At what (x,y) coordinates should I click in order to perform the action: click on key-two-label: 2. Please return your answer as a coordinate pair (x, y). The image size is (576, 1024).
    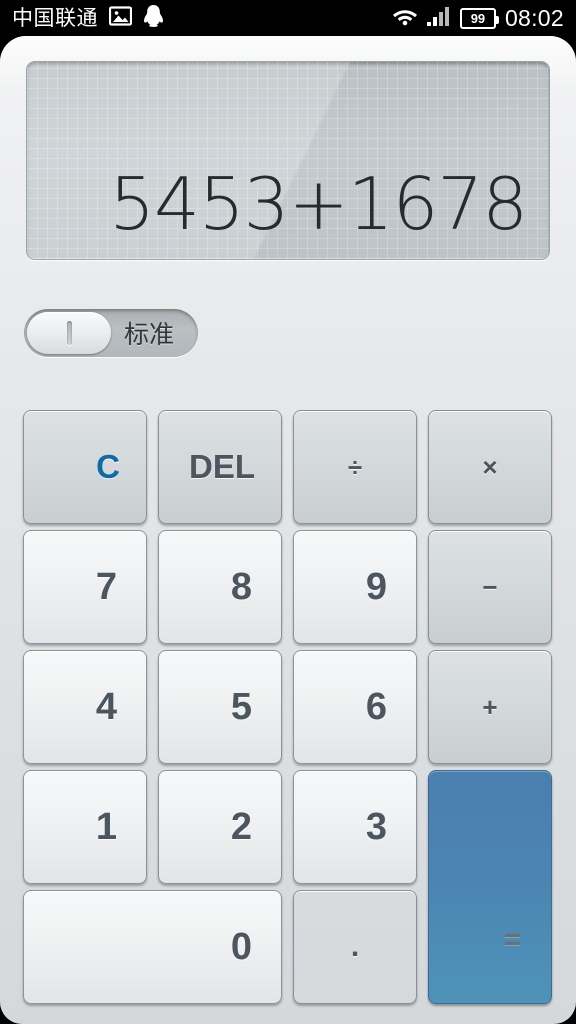
    Looking at the image, I should click on (241, 826).